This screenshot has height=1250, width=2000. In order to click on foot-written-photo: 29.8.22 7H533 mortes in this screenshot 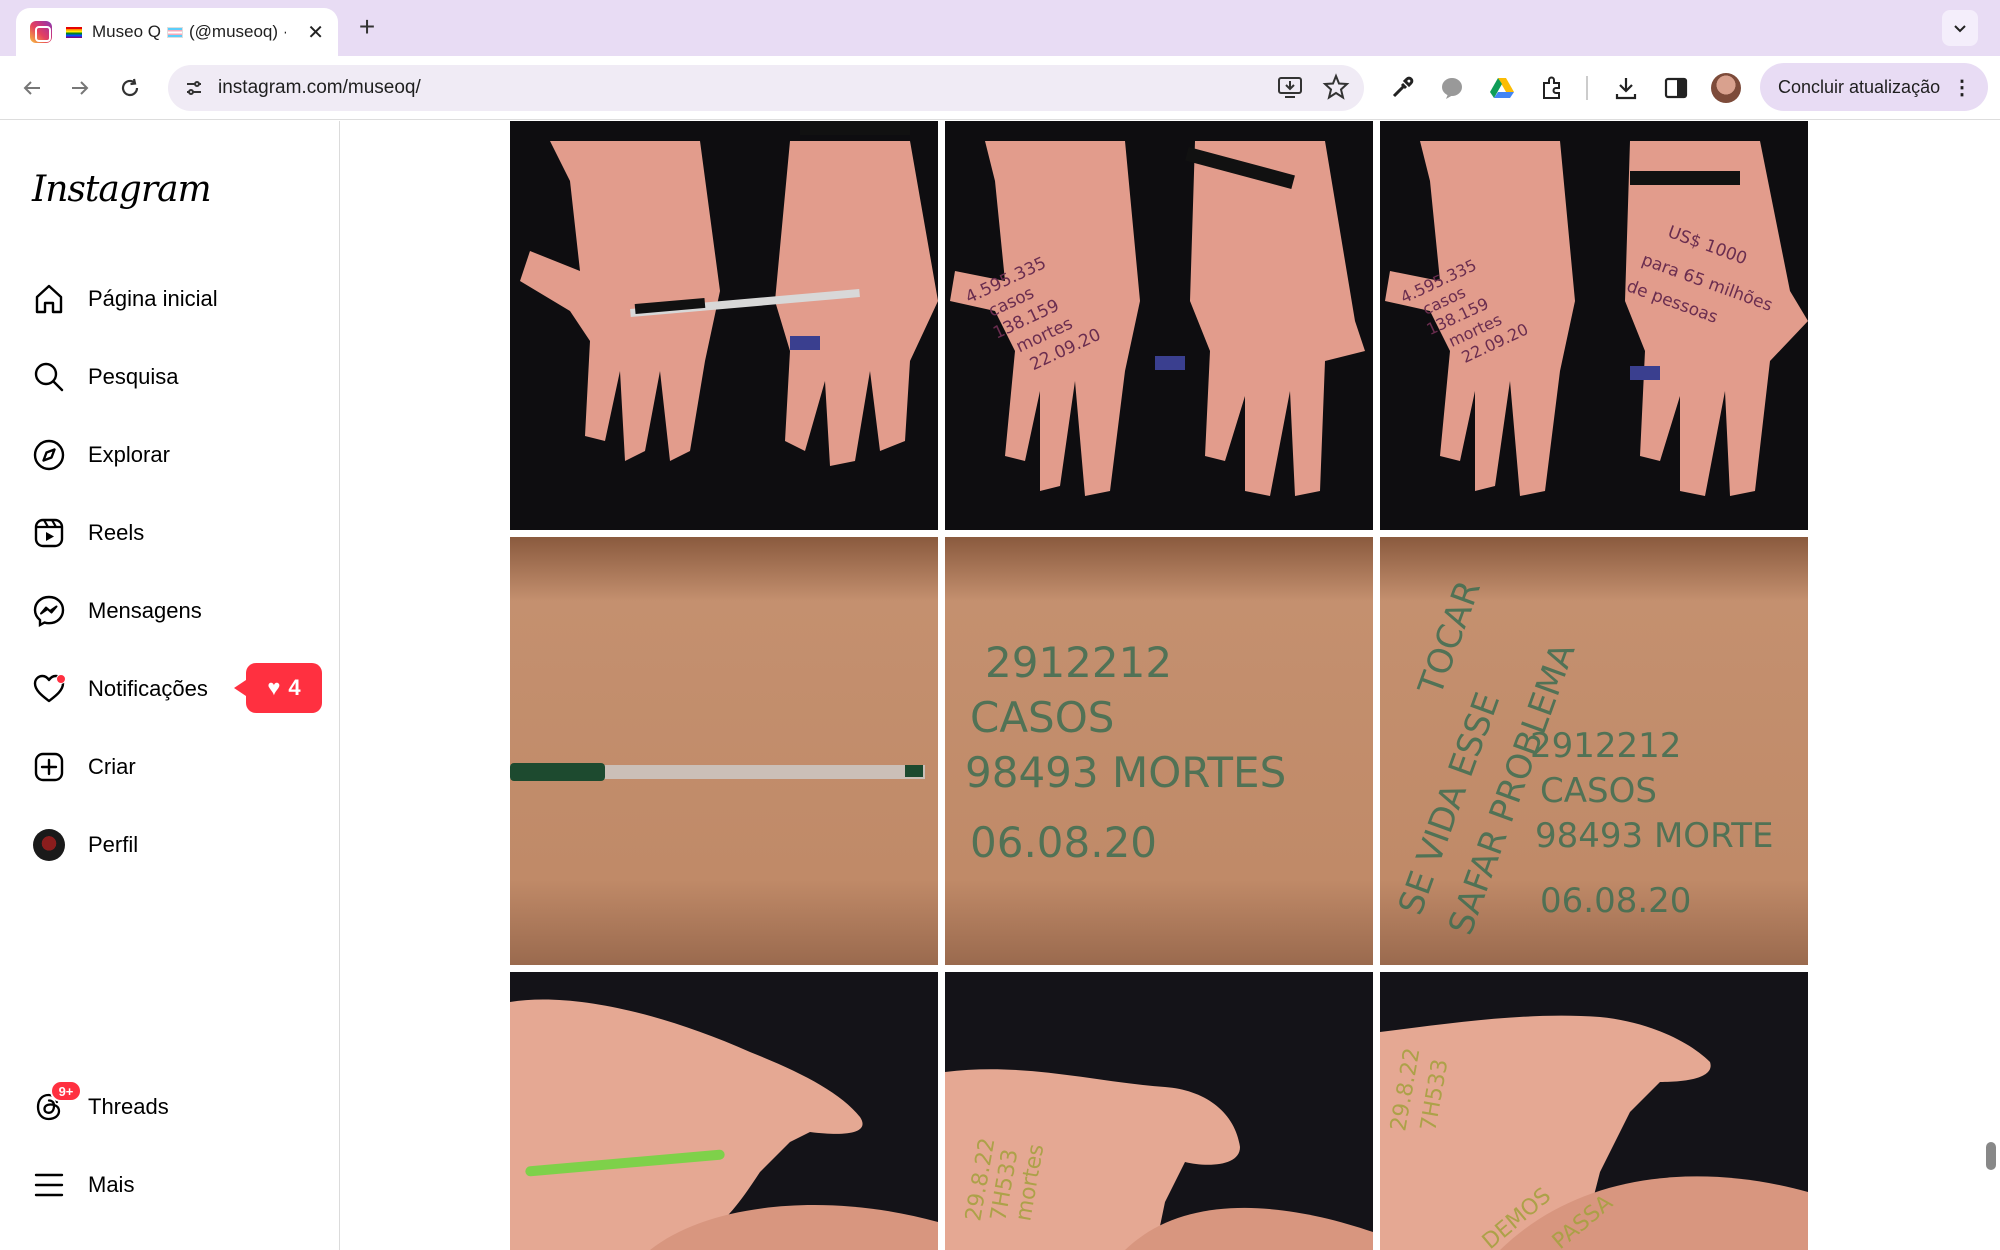, I will do `click(1159, 1159)`.